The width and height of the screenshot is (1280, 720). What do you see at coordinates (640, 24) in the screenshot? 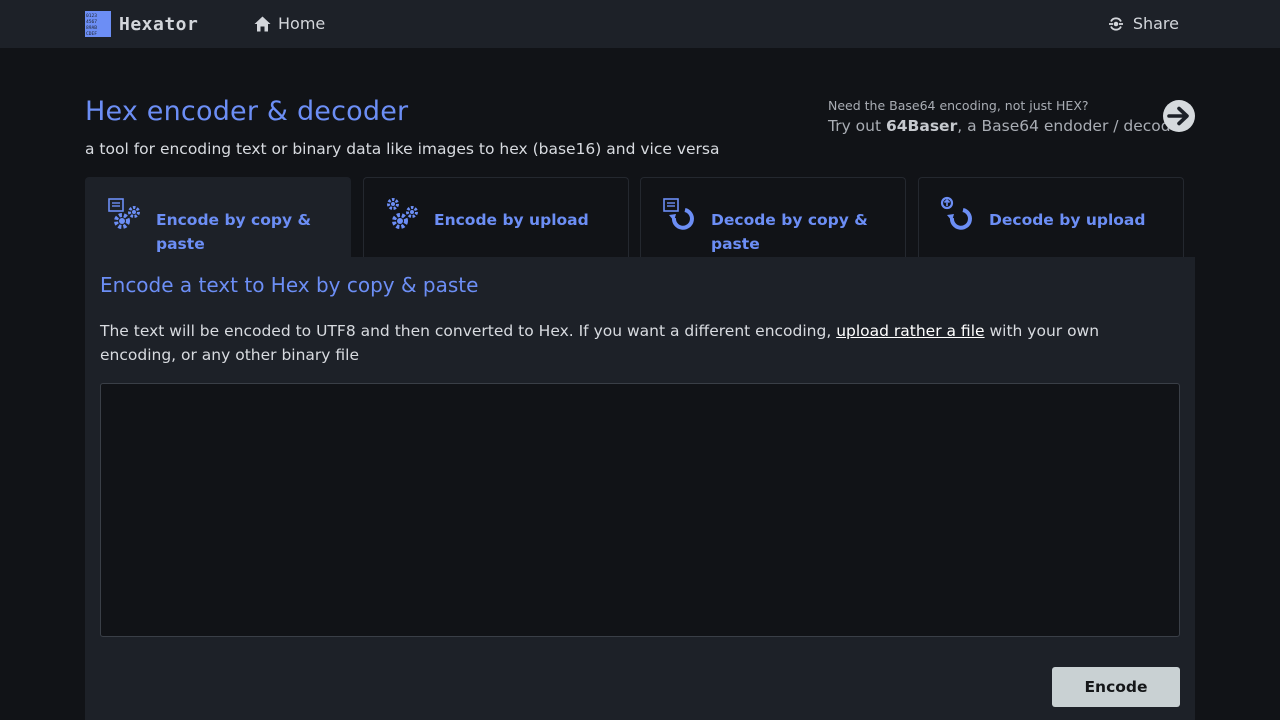
I see `top-navbar: 0123 4567 89AB CDEF Hexator Home Share` at bounding box center [640, 24].